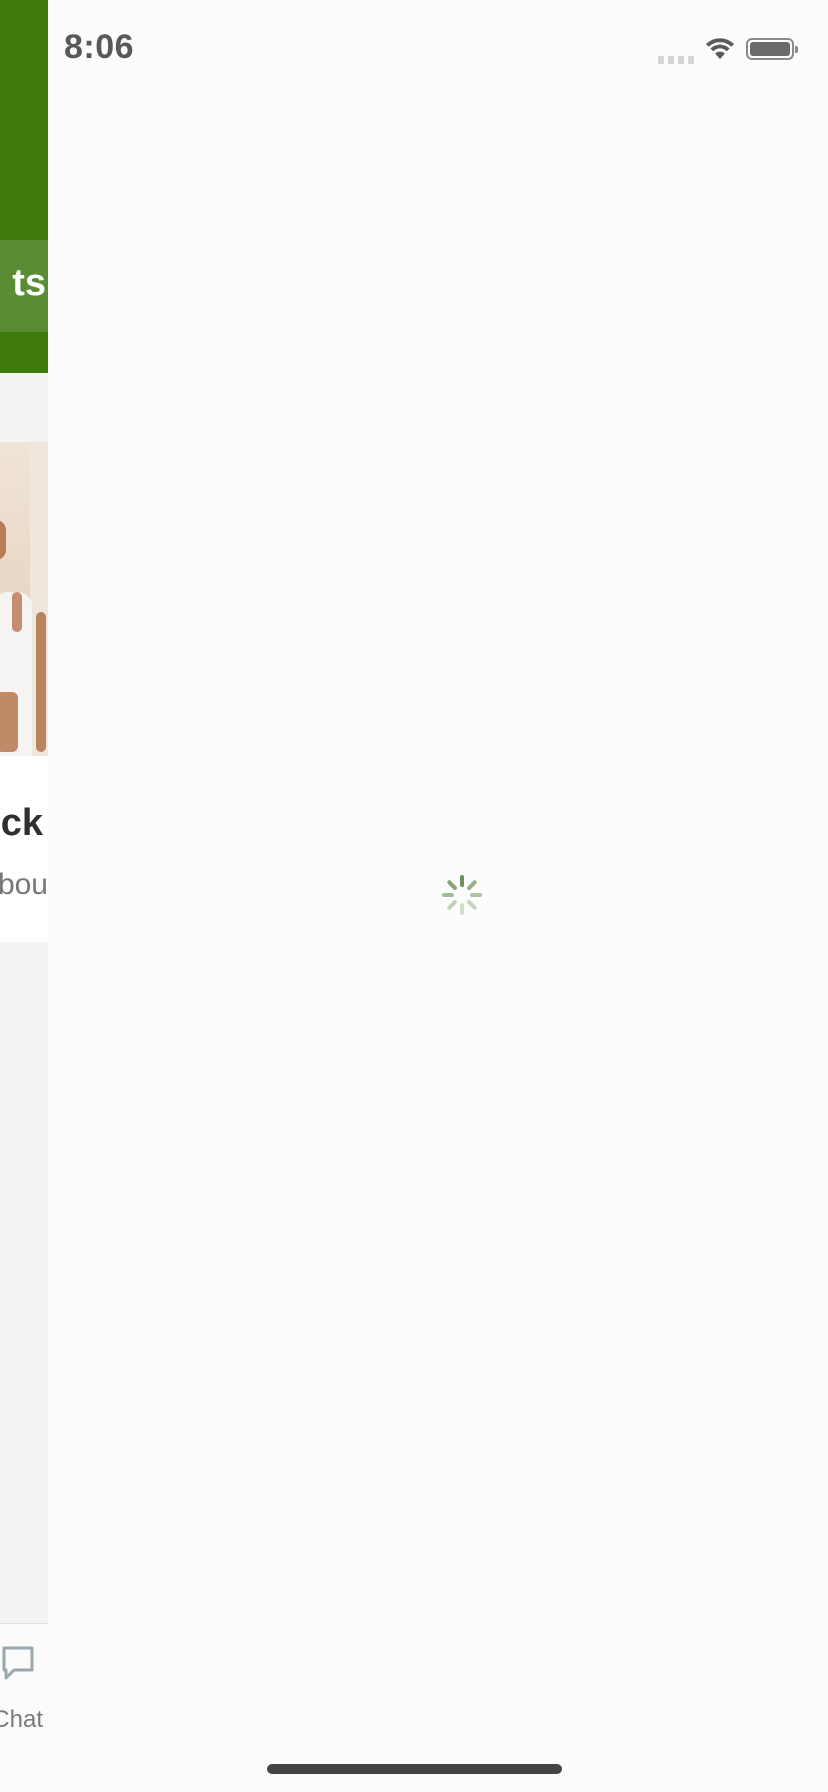 This screenshot has height=1792, width=828. Describe the element at coordinates (18, 1664) in the screenshot. I see `chat-bubble-icon` at that location.